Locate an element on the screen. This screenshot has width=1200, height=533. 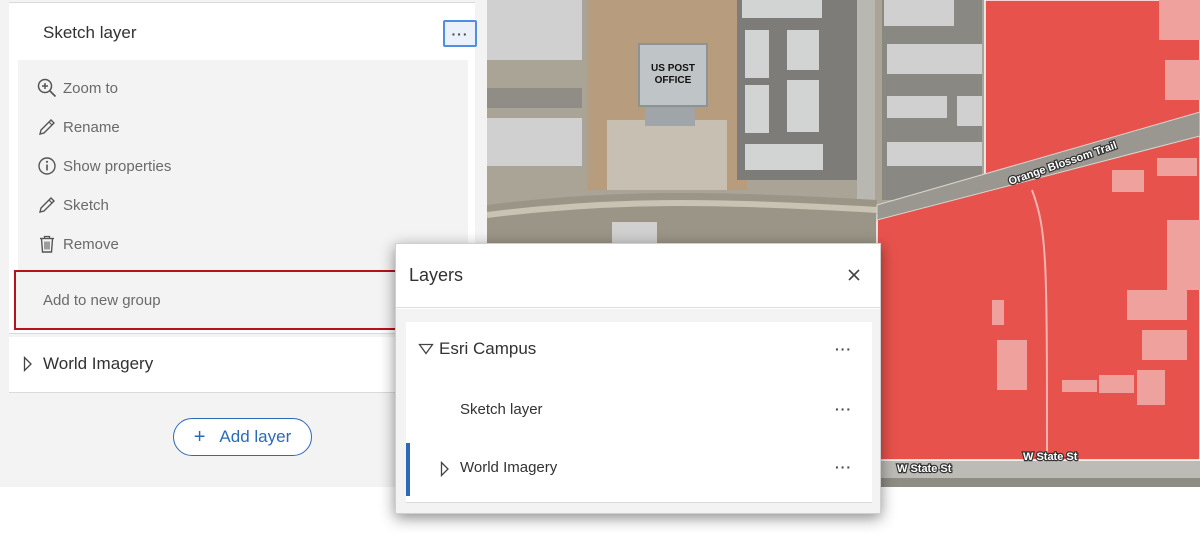
zoom-in-icon is located at coordinates (47, 88).